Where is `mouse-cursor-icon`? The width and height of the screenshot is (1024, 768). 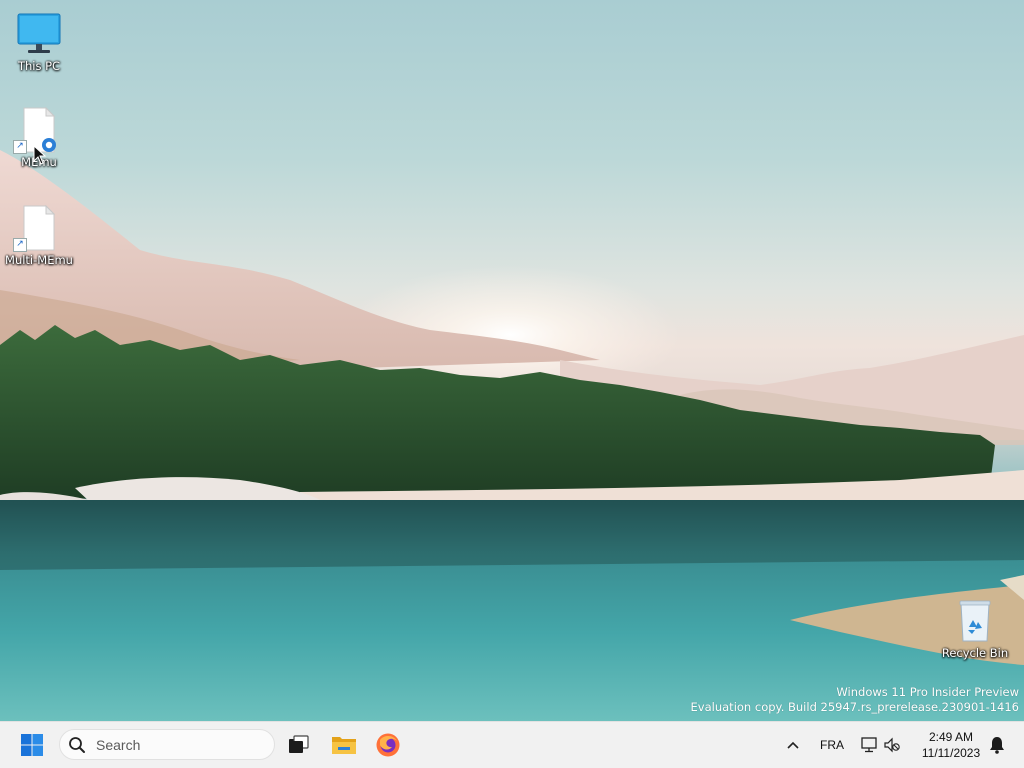
mouse-cursor-icon is located at coordinates (40, 155).